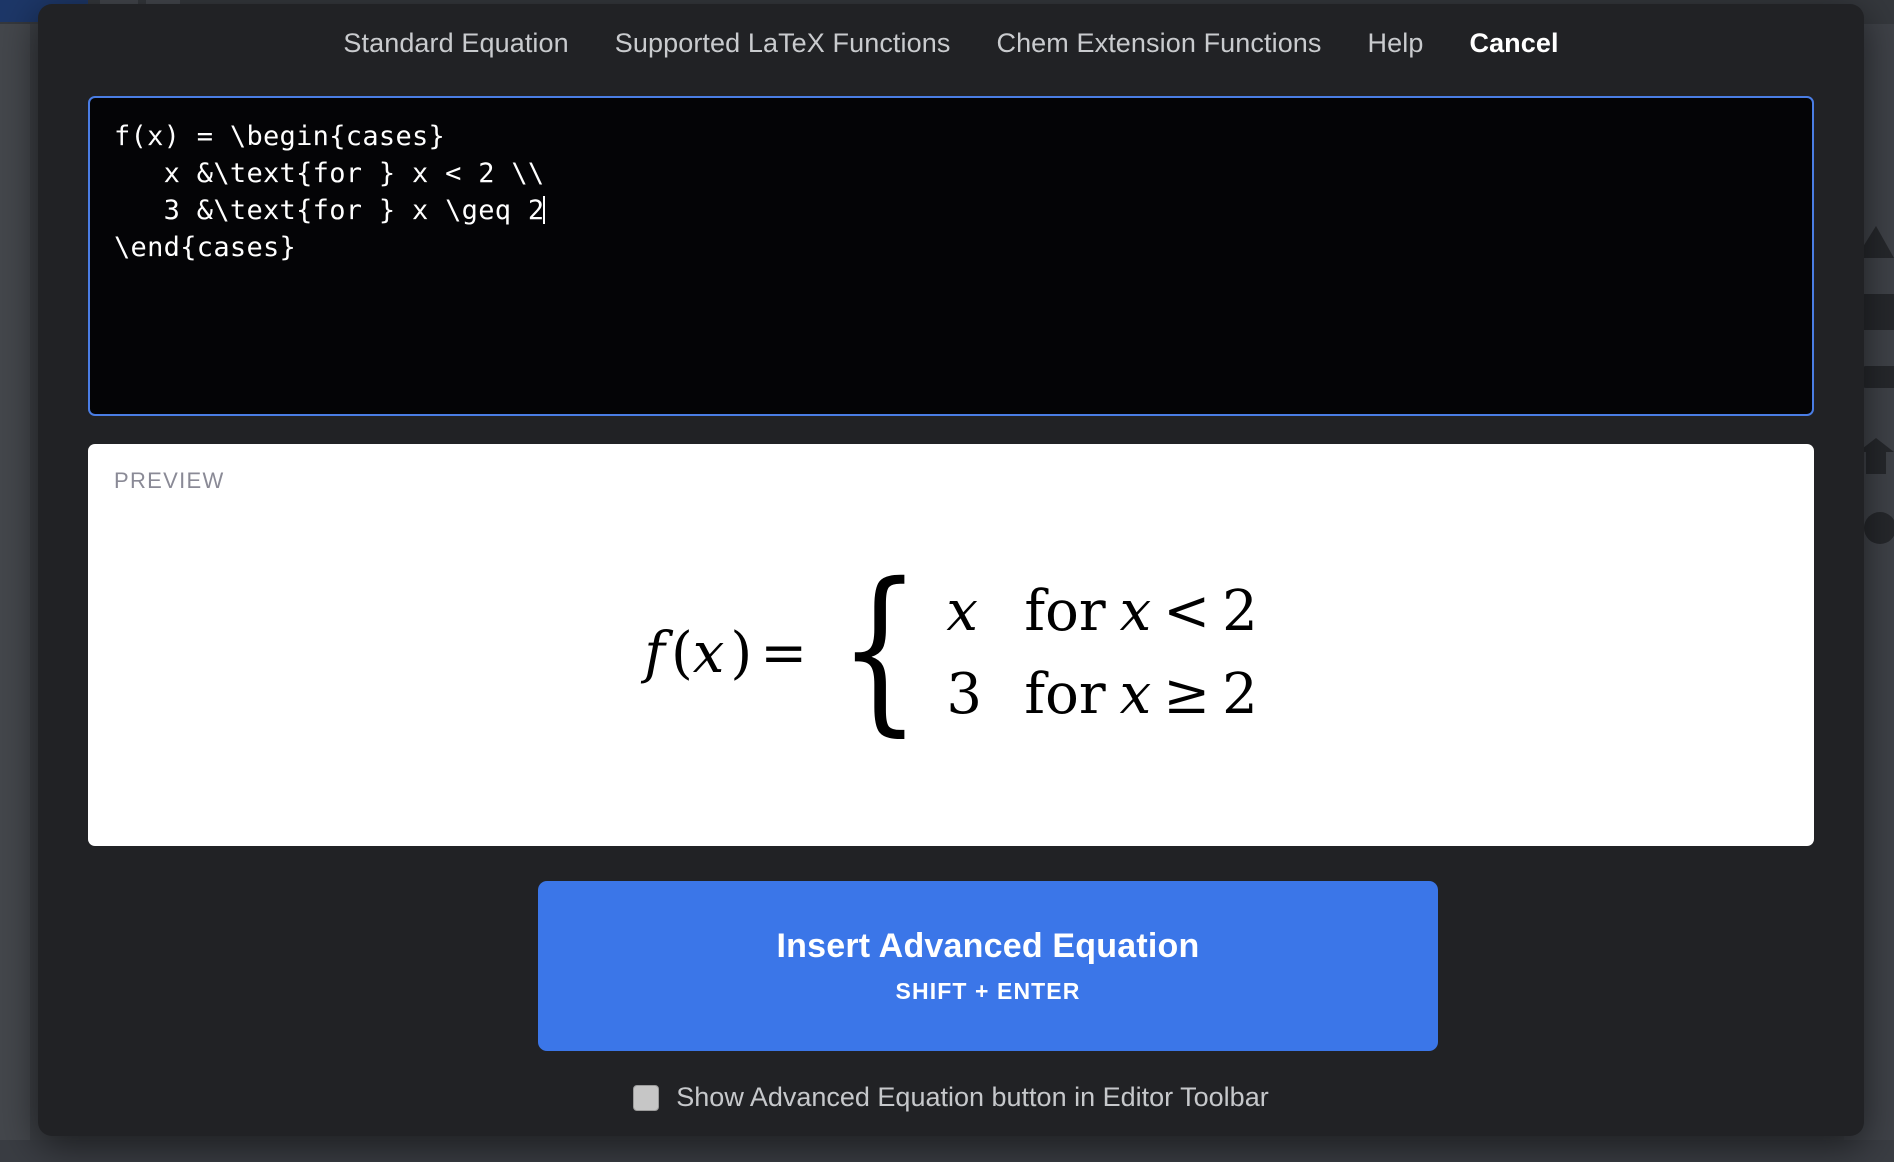  I want to click on math-equals-sign: =, so click(784, 653).